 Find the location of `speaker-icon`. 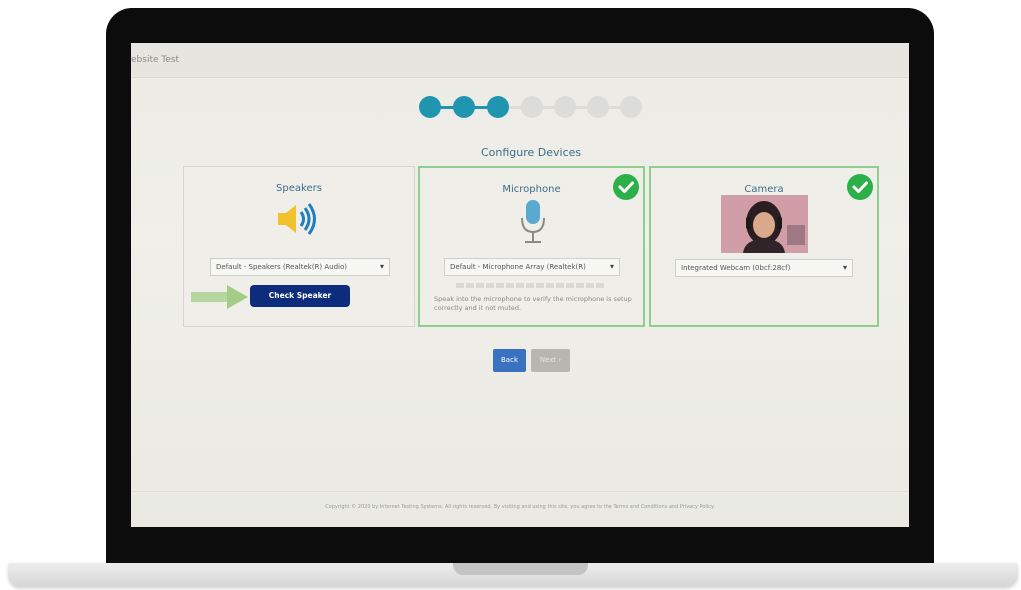

speaker-icon is located at coordinates (299, 219).